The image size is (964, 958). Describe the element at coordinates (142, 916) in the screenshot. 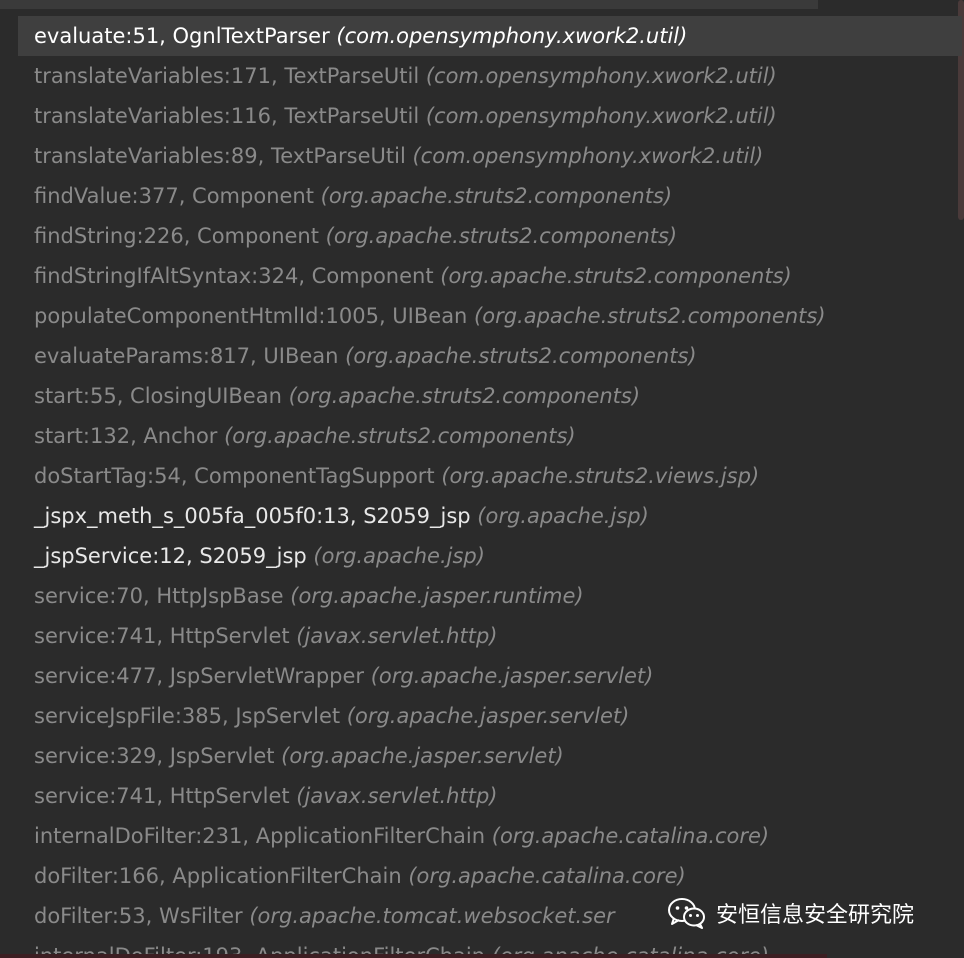

I see `frame-method: doFilter:53, WsFilter` at that location.